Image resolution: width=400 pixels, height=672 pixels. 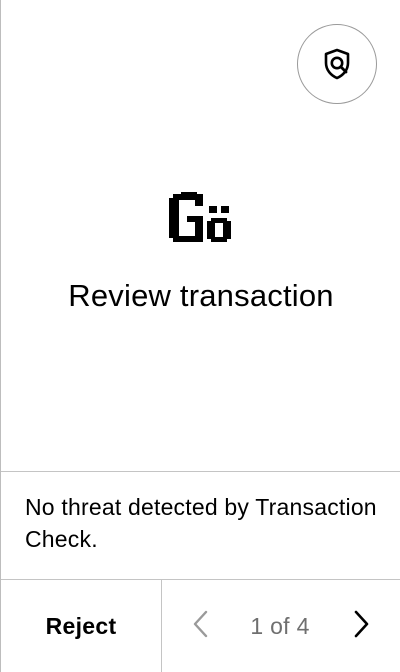 I want to click on app-logo, so click(x=202, y=219).